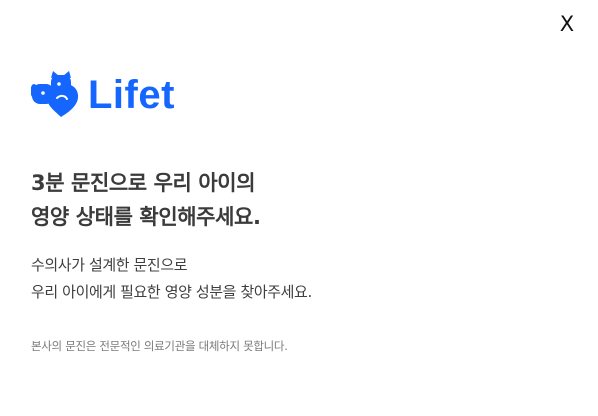 The image size is (598, 416). Describe the element at coordinates (131, 95) in the screenshot. I see `brand-name: Lifet` at that location.